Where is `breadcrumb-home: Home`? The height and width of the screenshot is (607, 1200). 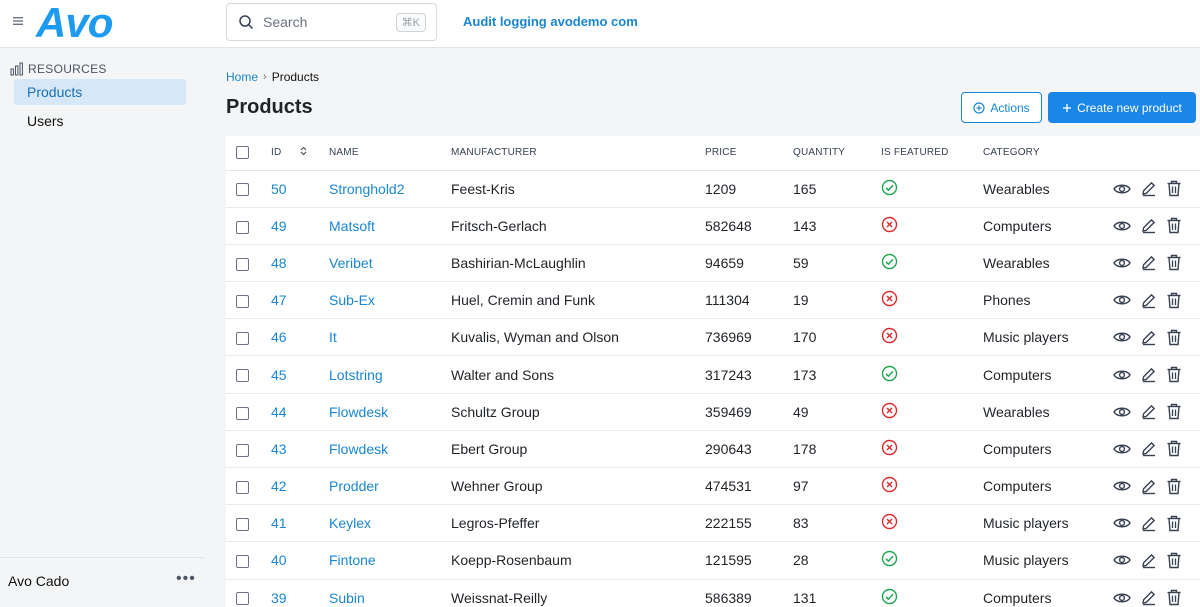 breadcrumb-home: Home is located at coordinates (242, 77).